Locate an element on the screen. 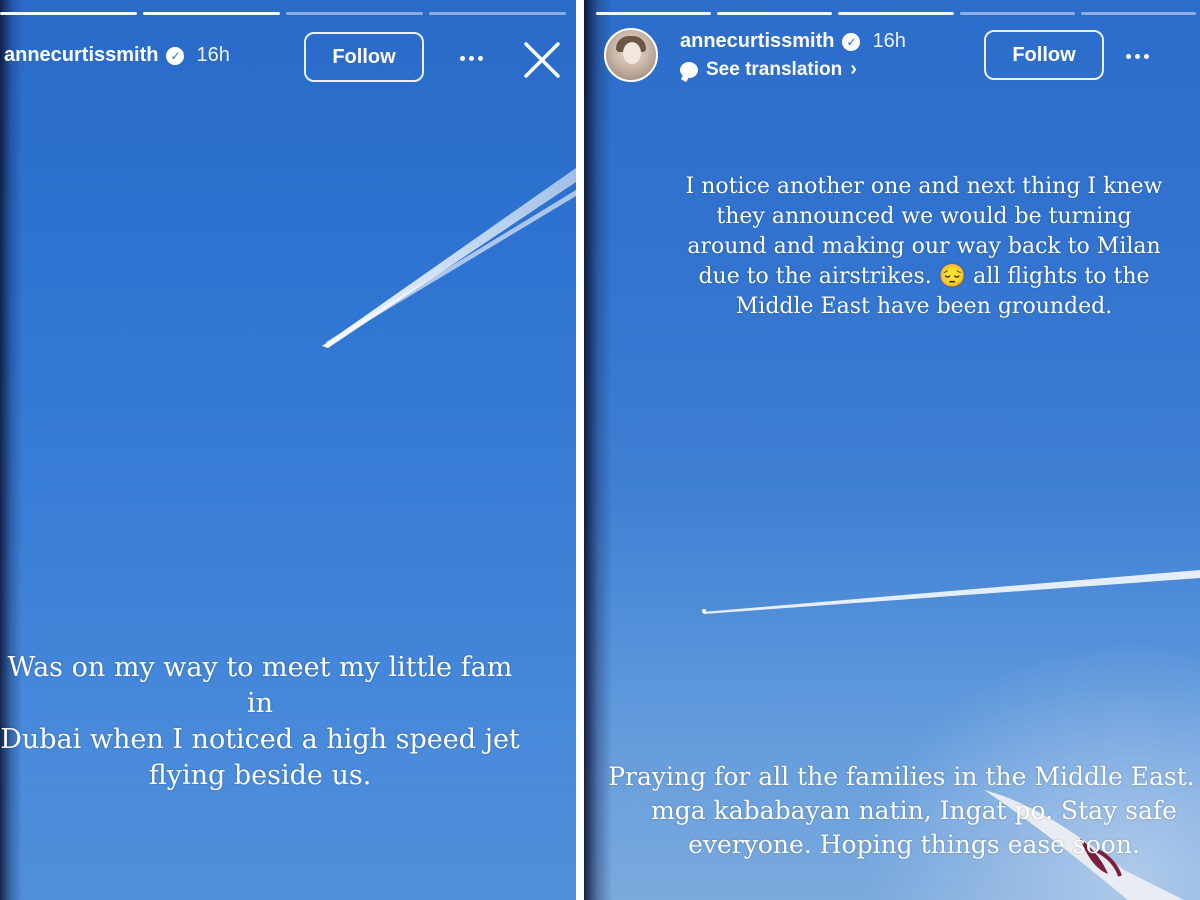 The height and width of the screenshot is (900, 1200). story-header: annecurtissmith ✓ 16h Follow is located at coordinates (288, 58).